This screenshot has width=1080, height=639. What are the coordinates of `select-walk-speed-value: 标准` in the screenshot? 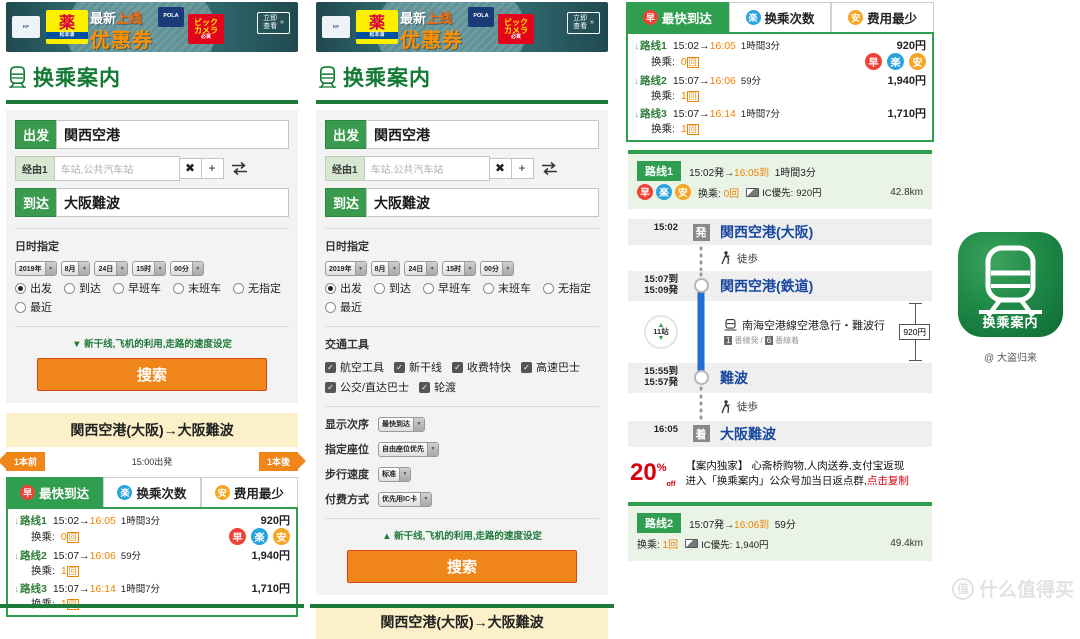 It's located at (389, 474).